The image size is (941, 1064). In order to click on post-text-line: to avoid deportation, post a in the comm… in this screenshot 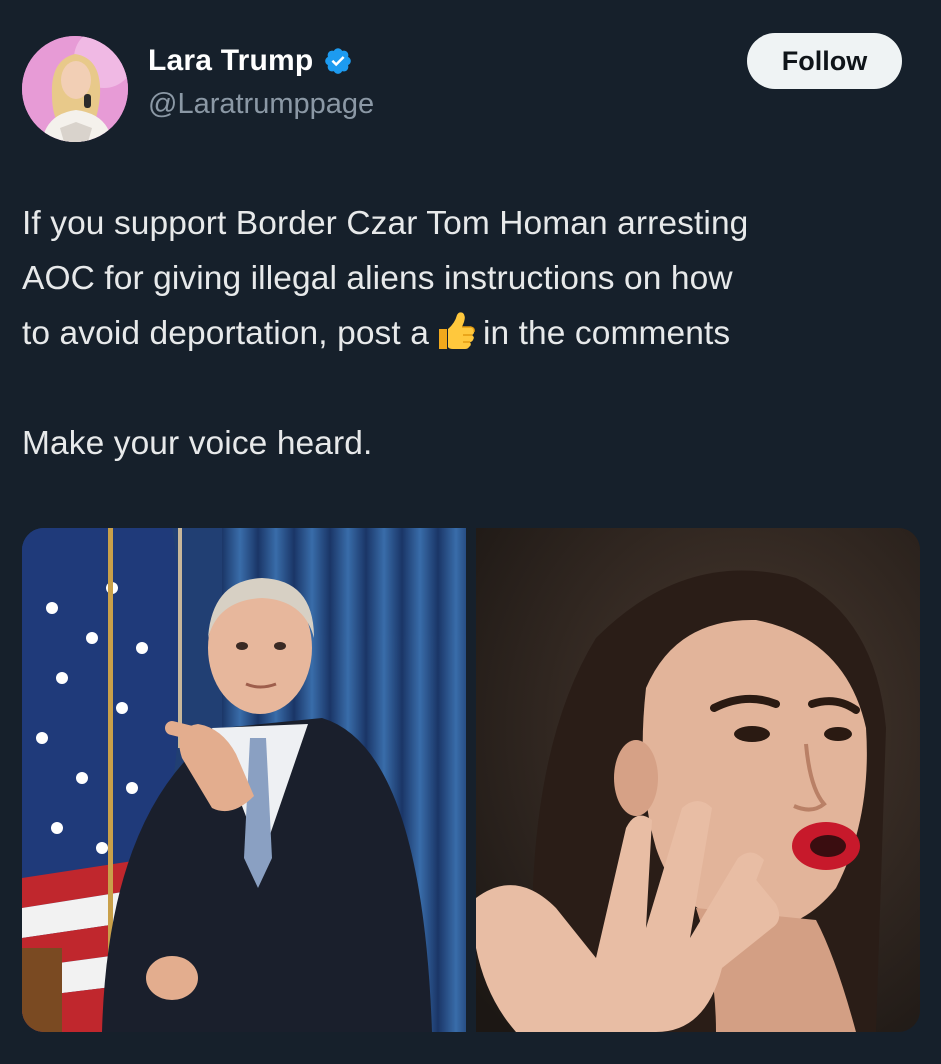, I will do `click(467, 333)`.